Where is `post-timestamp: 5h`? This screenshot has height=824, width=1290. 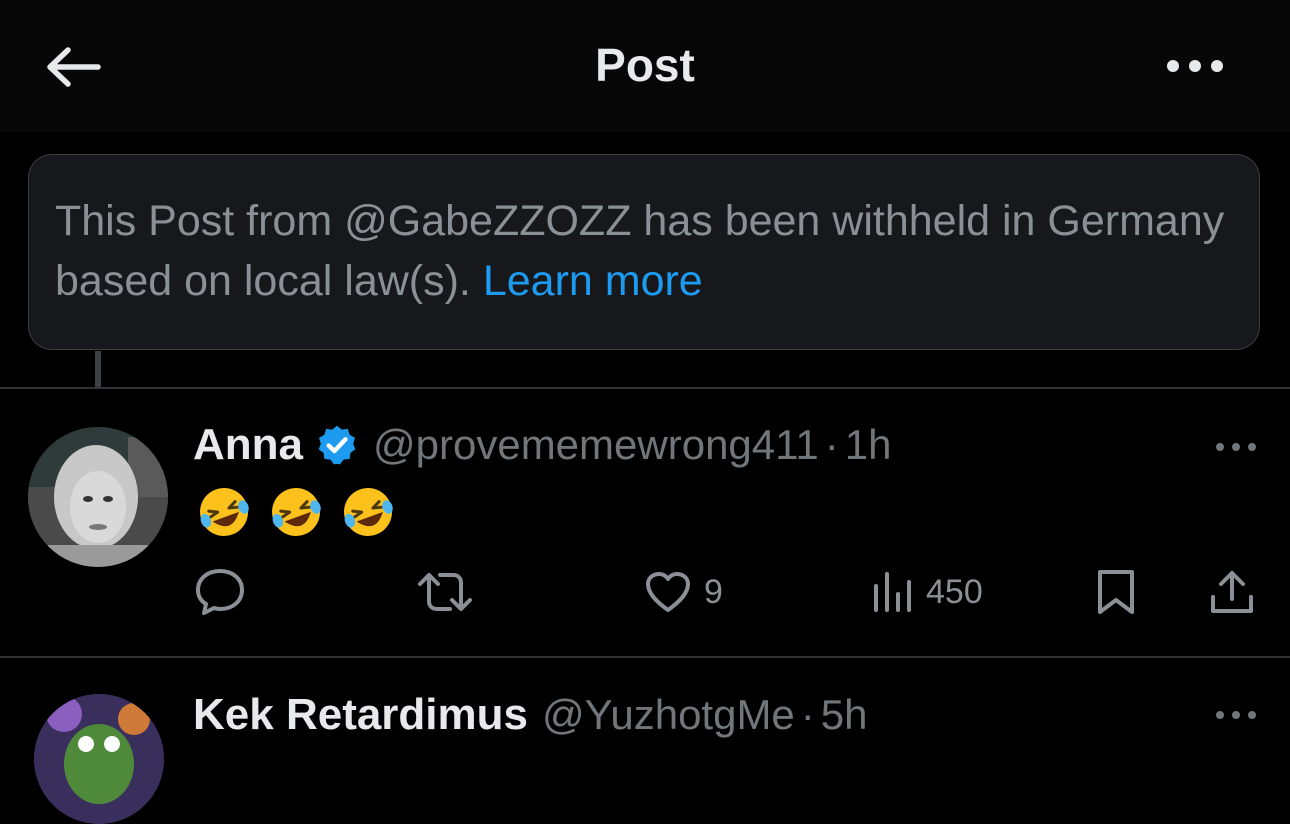 post-timestamp: 5h is located at coordinates (844, 715).